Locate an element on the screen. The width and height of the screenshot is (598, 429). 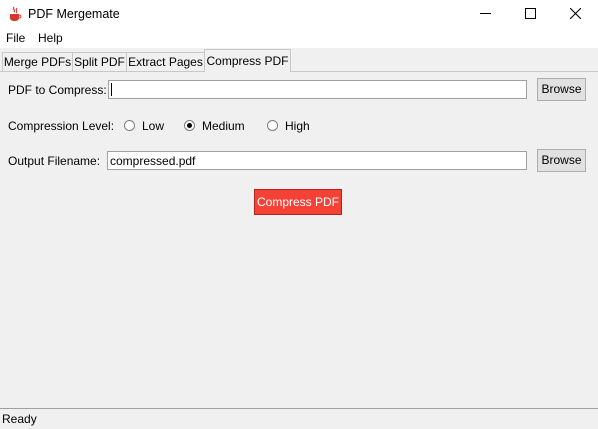
menu-bar: File Help is located at coordinates (299, 38).